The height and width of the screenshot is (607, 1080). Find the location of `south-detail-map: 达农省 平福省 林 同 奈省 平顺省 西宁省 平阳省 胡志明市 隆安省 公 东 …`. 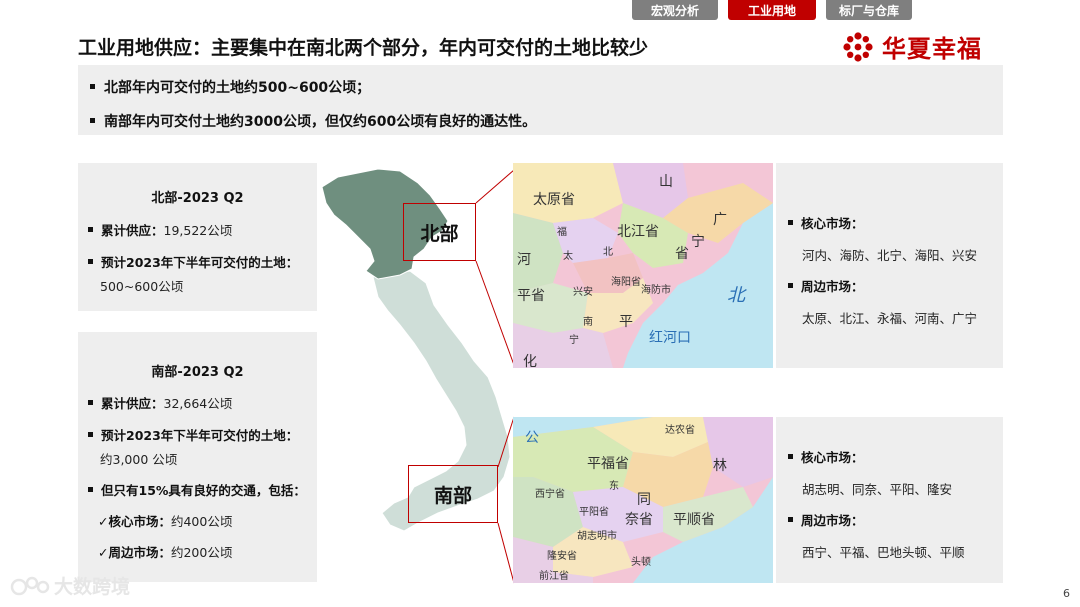

south-detail-map: 达农省 平福省 林 同 奈省 平顺省 西宁省 平阳省 胡志明市 隆安省 公 东 … is located at coordinates (643, 500).